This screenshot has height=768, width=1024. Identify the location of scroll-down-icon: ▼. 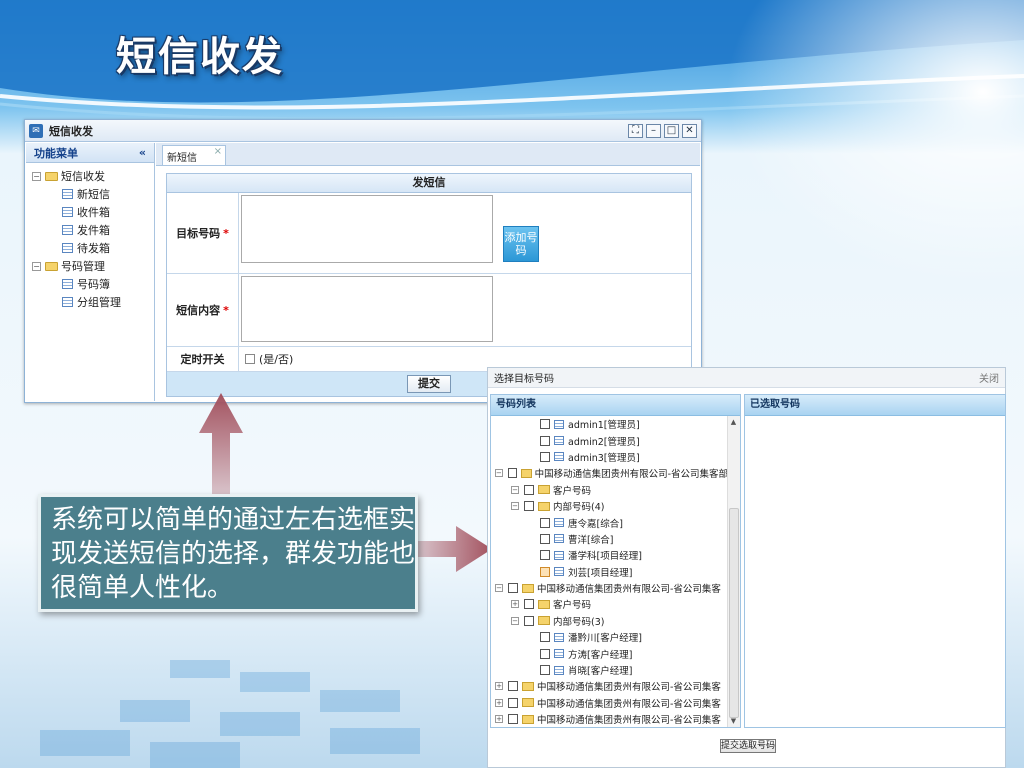
(733, 721).